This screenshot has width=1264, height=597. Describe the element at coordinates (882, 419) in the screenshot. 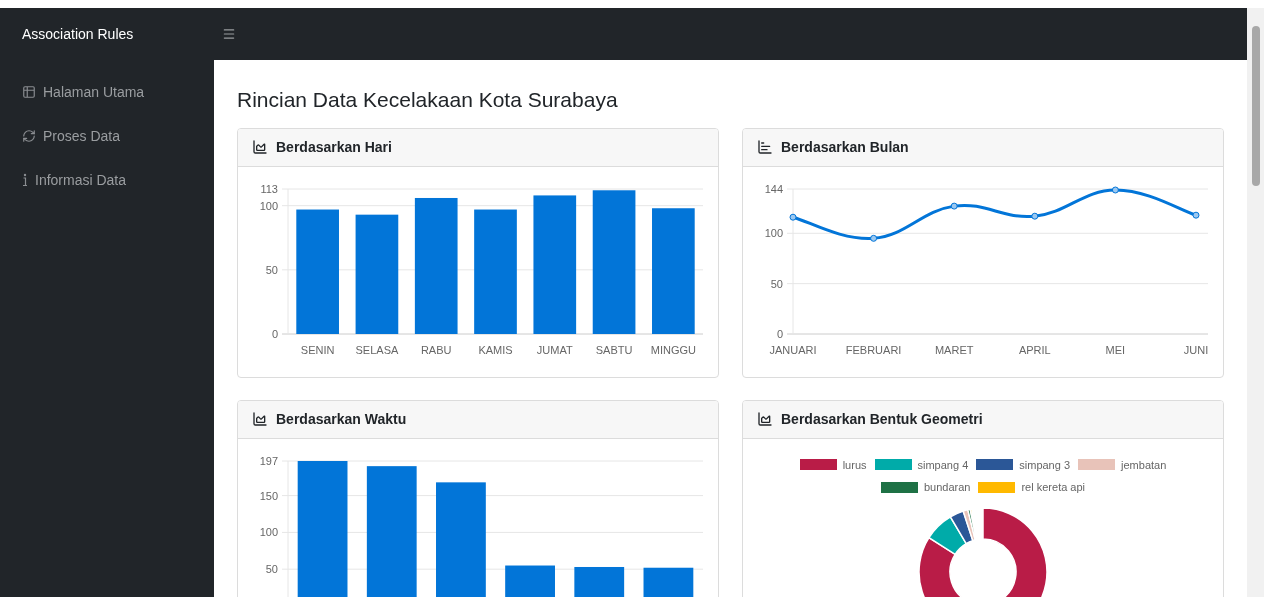

I see `card-title: Berdasarkan Bentuk Geometri` at that location.